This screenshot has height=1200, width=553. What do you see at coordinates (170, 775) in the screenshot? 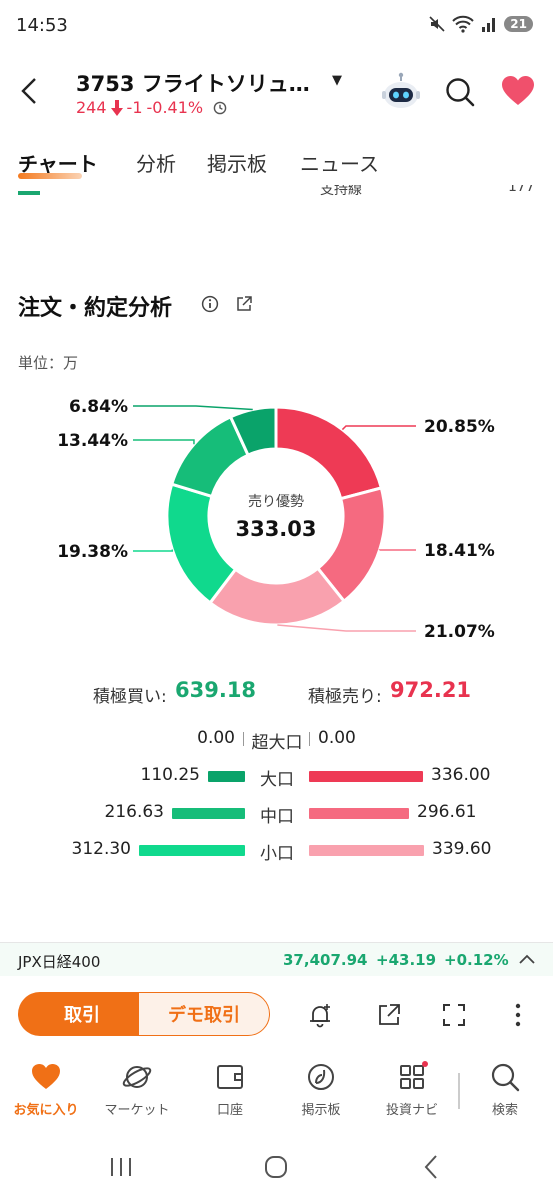
I see `flow-buy-value: 110.25` at bounding box center [170, 775].